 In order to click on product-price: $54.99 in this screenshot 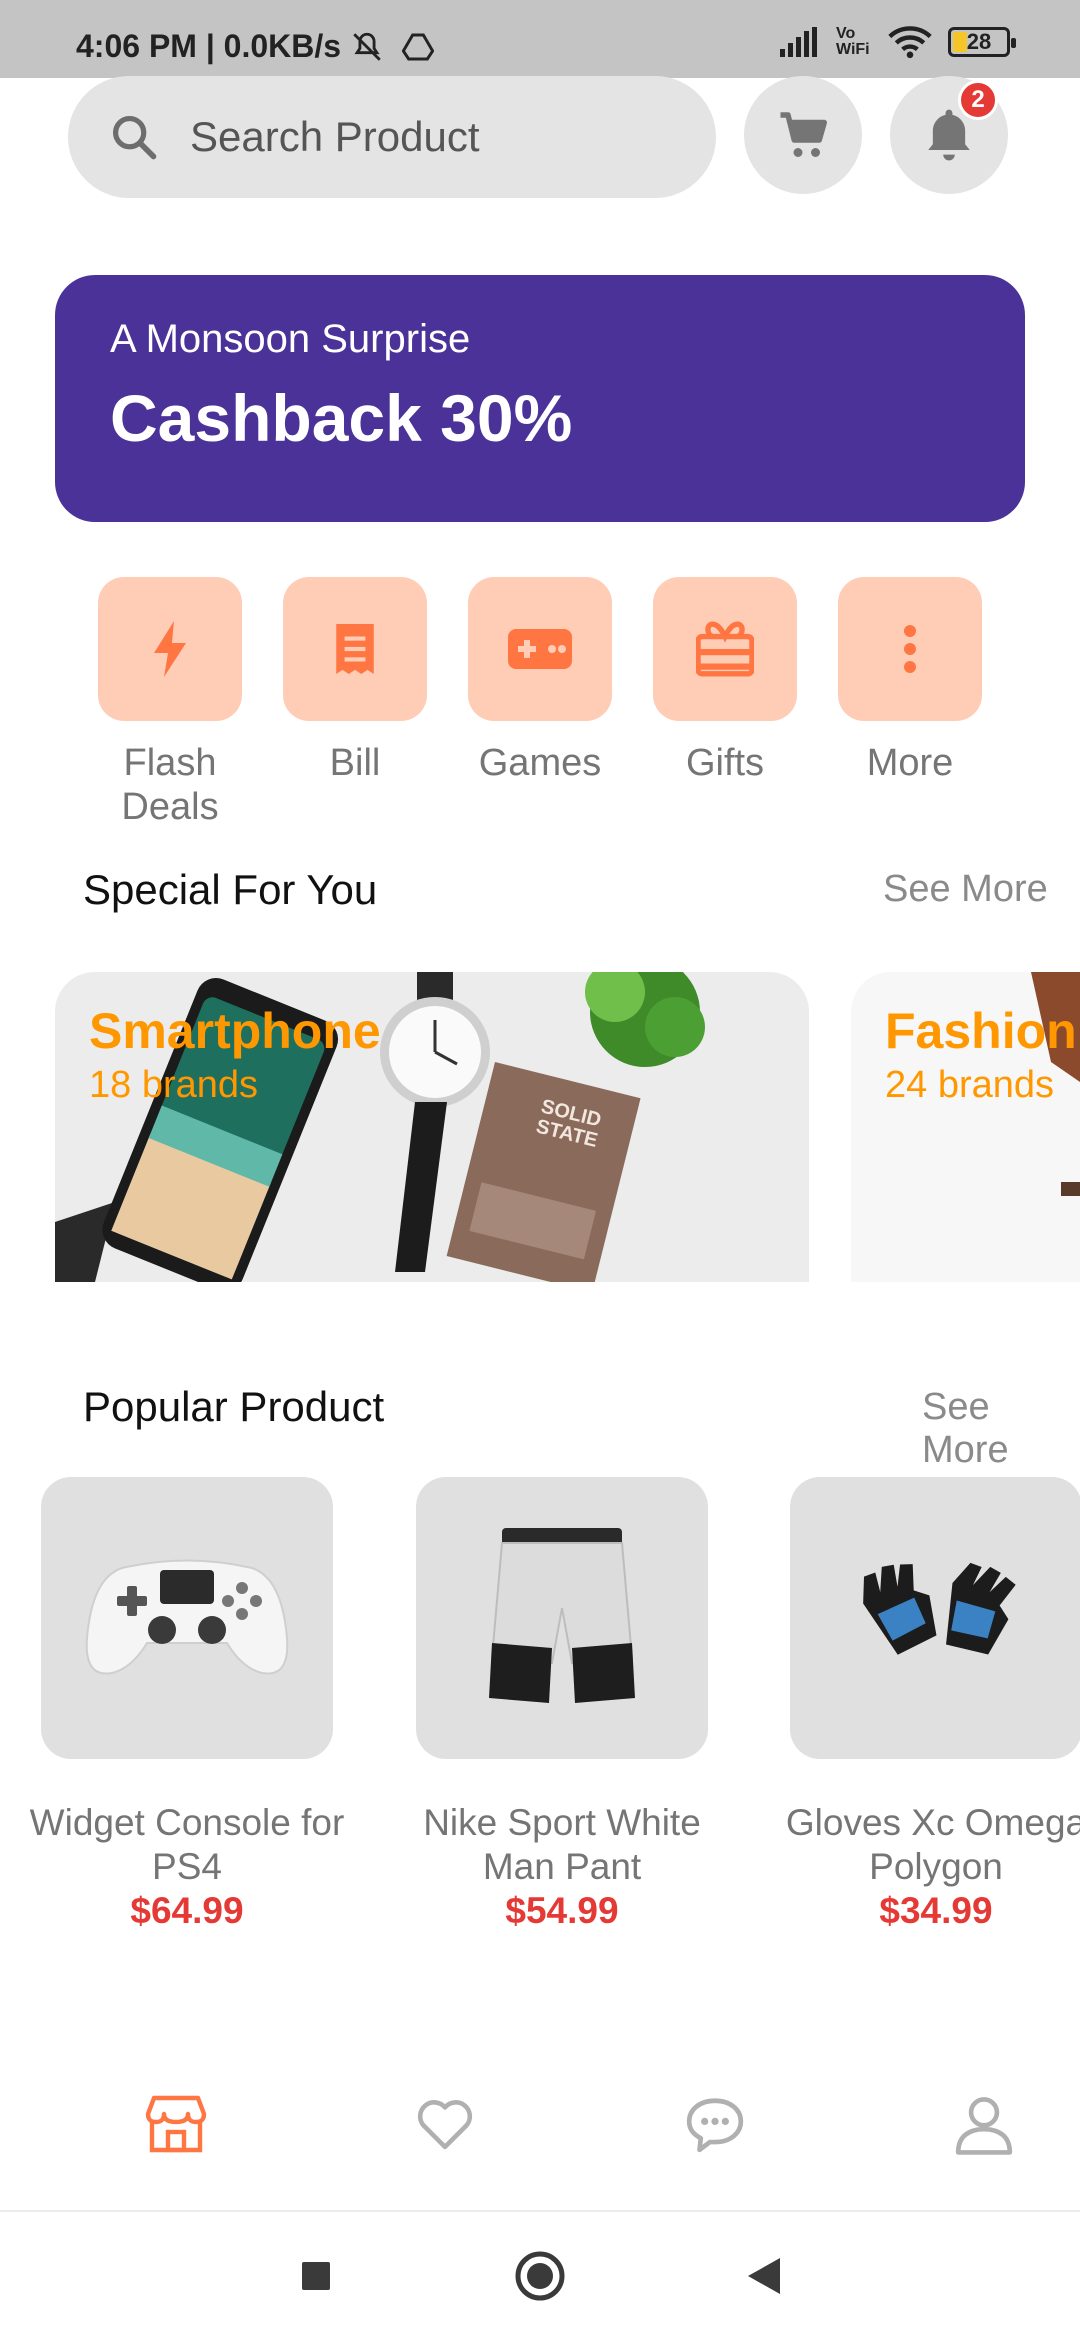, I will do `click(562, 1910)`.